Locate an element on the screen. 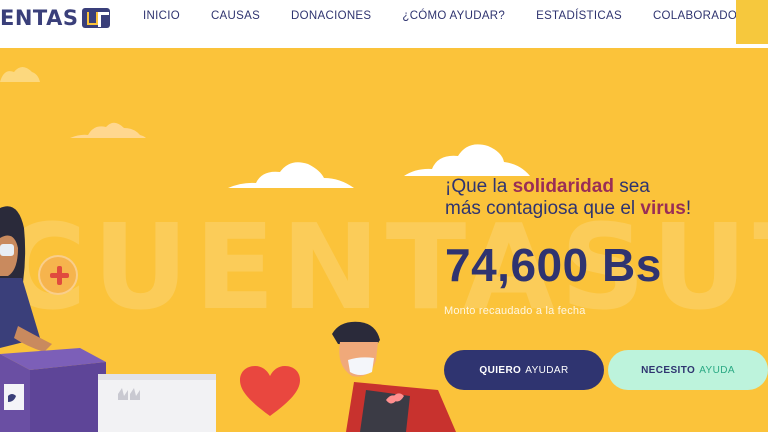  button-label-strong: NECESITO is located at coordinates (668, 370).